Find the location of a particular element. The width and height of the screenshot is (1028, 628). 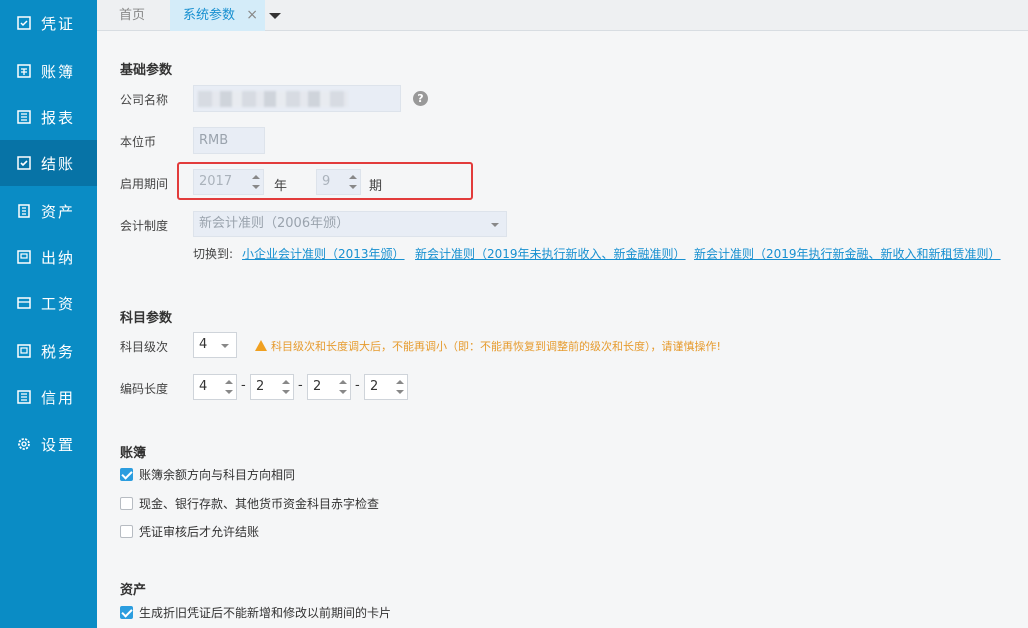

currency-label: 本位币 is located at coordinates (138, 142).